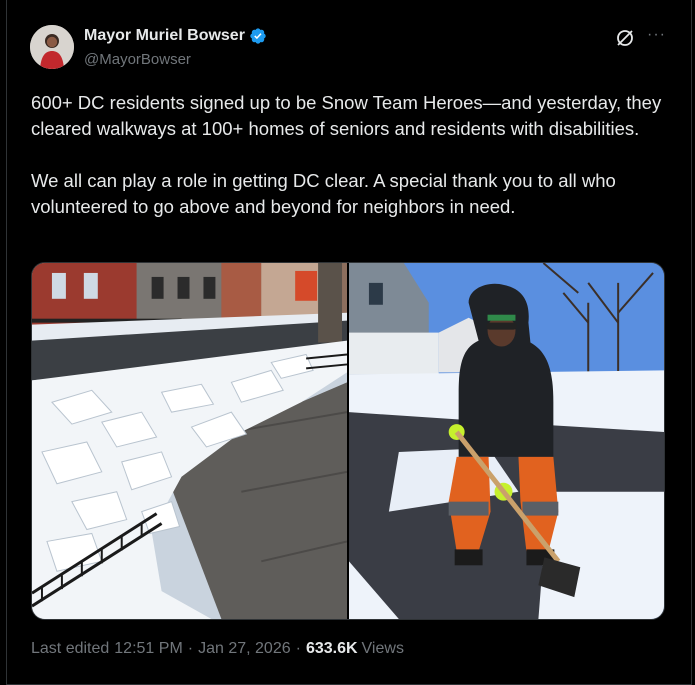 Image resolution: width=695 pixels, height=685 pixels. I want to click on more-options-icon: ···, so click(656, 35).